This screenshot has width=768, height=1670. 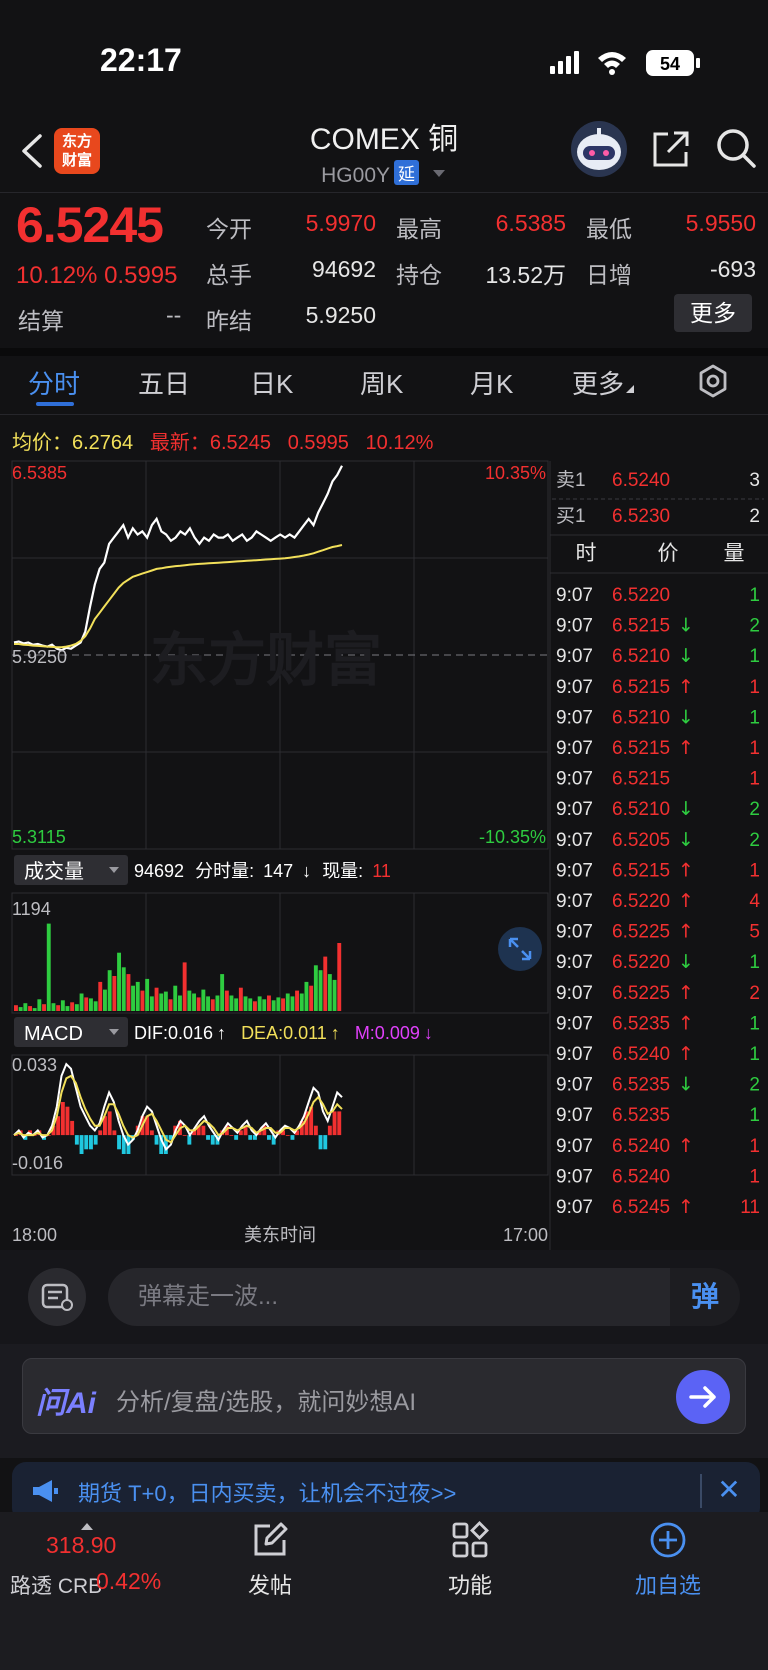 What do you see at coordinates (340, 223) in the screenshot?
I see `open-value: 5.9970` at bounding box center [340, 223].